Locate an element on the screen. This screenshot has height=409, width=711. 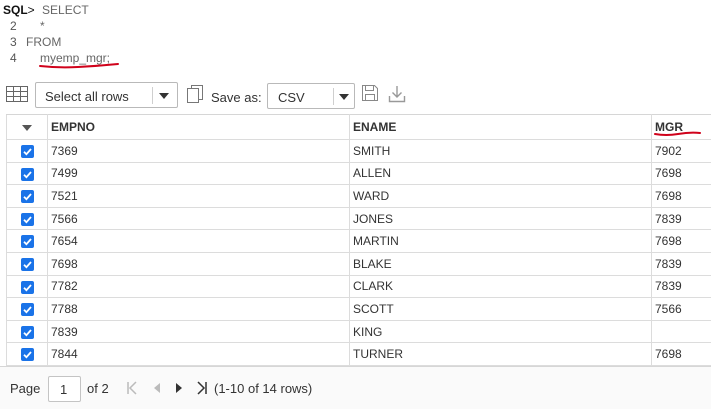
cell-mgr: 7566 is located at coordinates (681, 309).